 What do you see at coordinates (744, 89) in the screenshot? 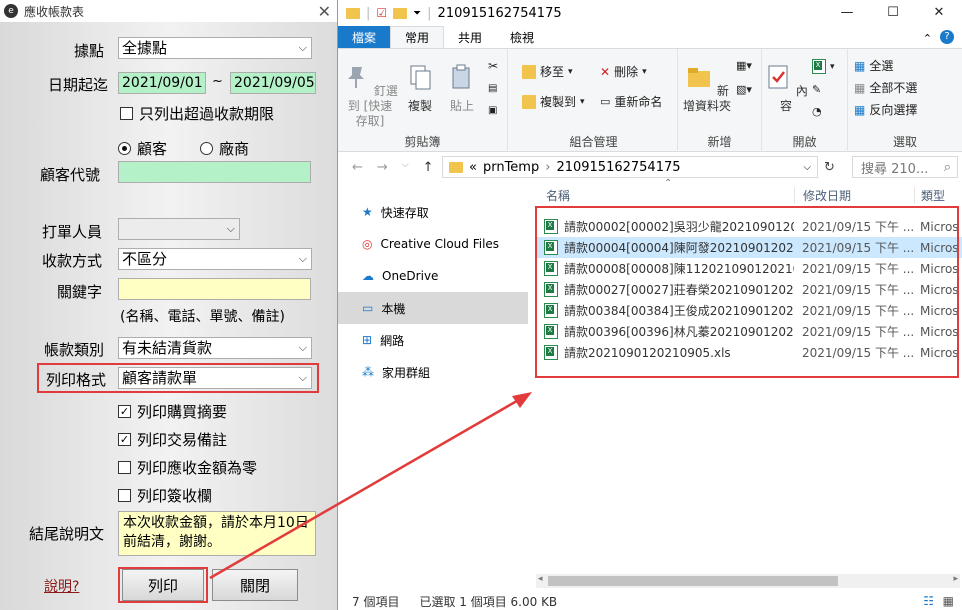
I see `easy-access-icon: ▧▾` at bounding box center [744, 89].